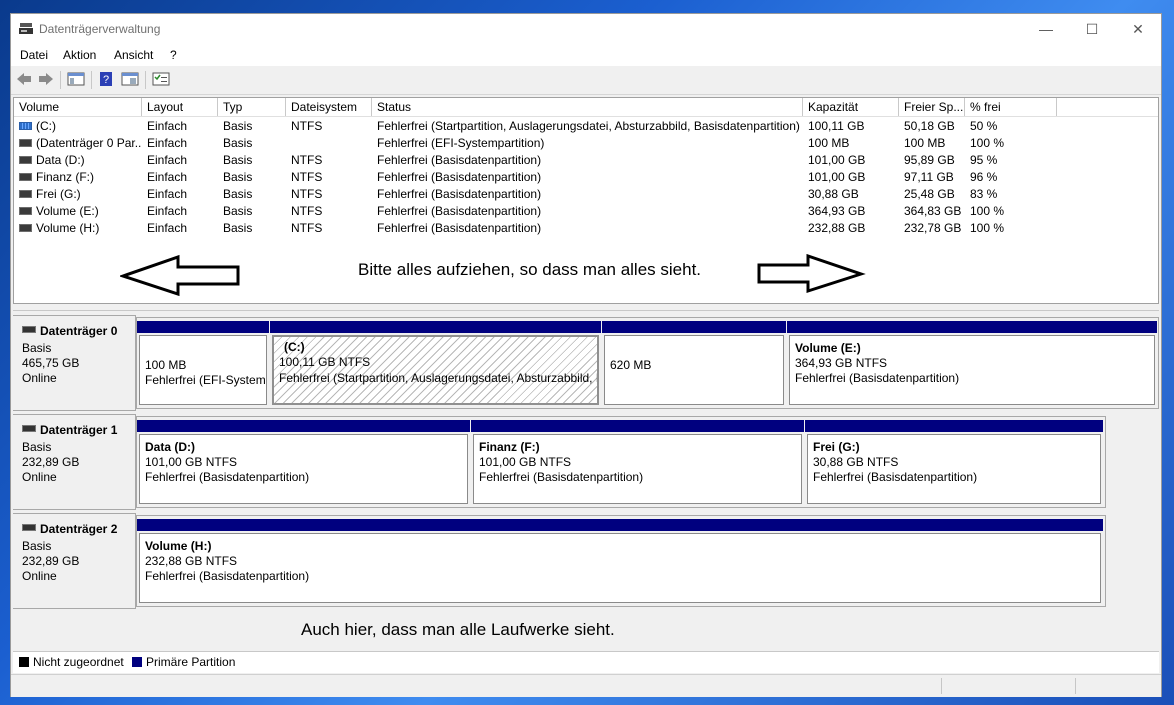 The height and width of the screenshot is (705, 1174). Describe the element at coordinates (984, 194) in the screenshot. I see `percent-free-cell: 83 %` at that location.